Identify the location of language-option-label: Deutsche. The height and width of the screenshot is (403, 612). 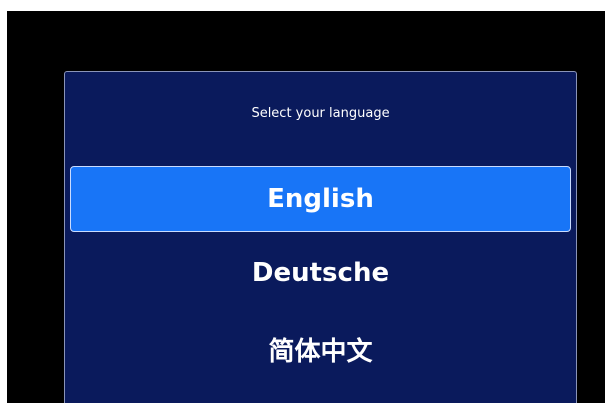
(320, 273).